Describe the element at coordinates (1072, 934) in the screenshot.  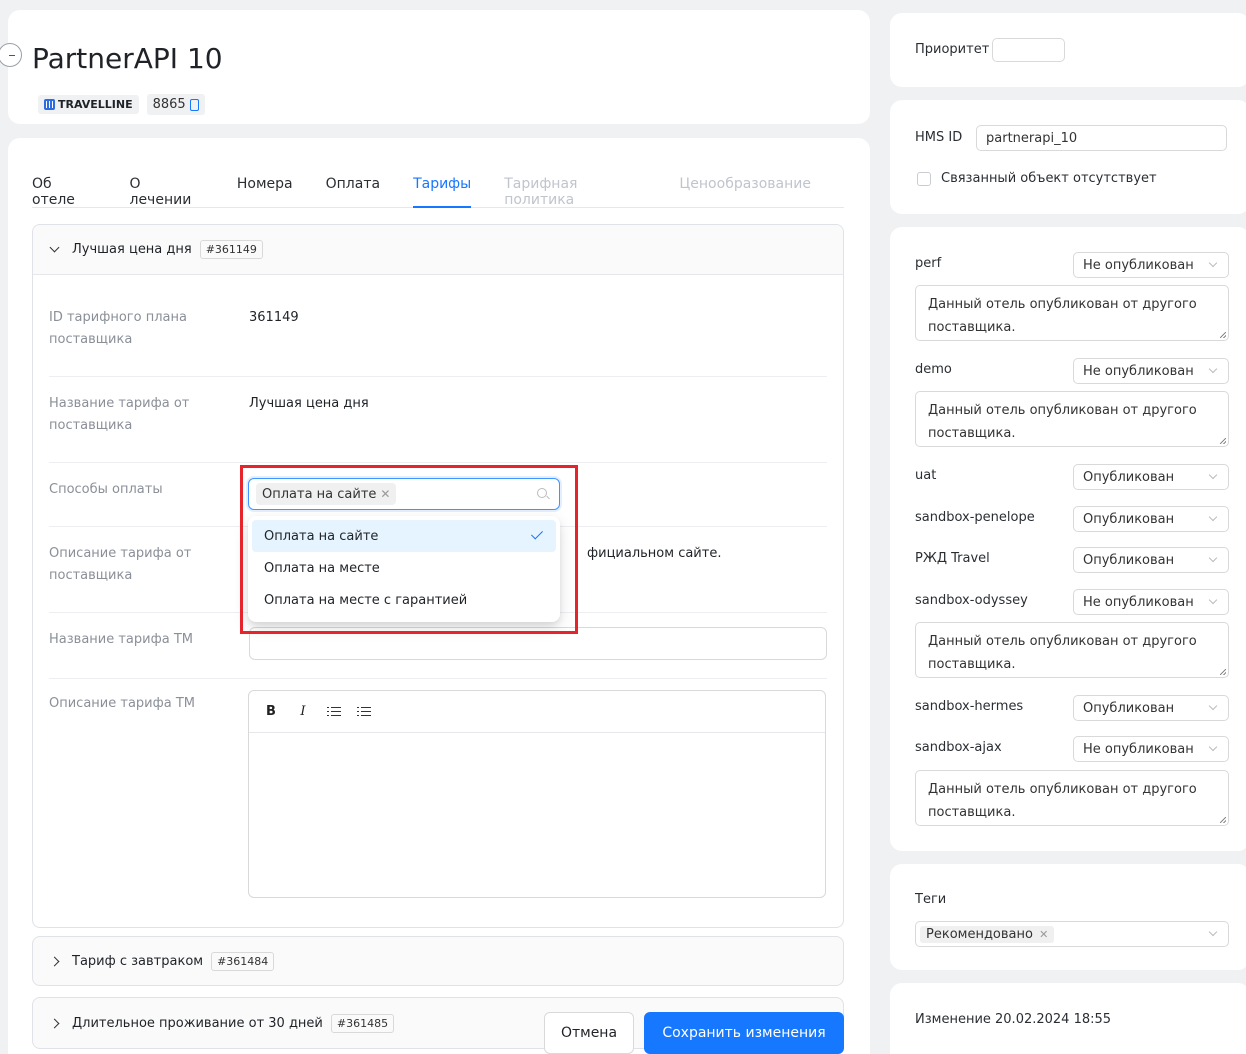
I see `tags-select: Рекомендовано ✕` at that location.